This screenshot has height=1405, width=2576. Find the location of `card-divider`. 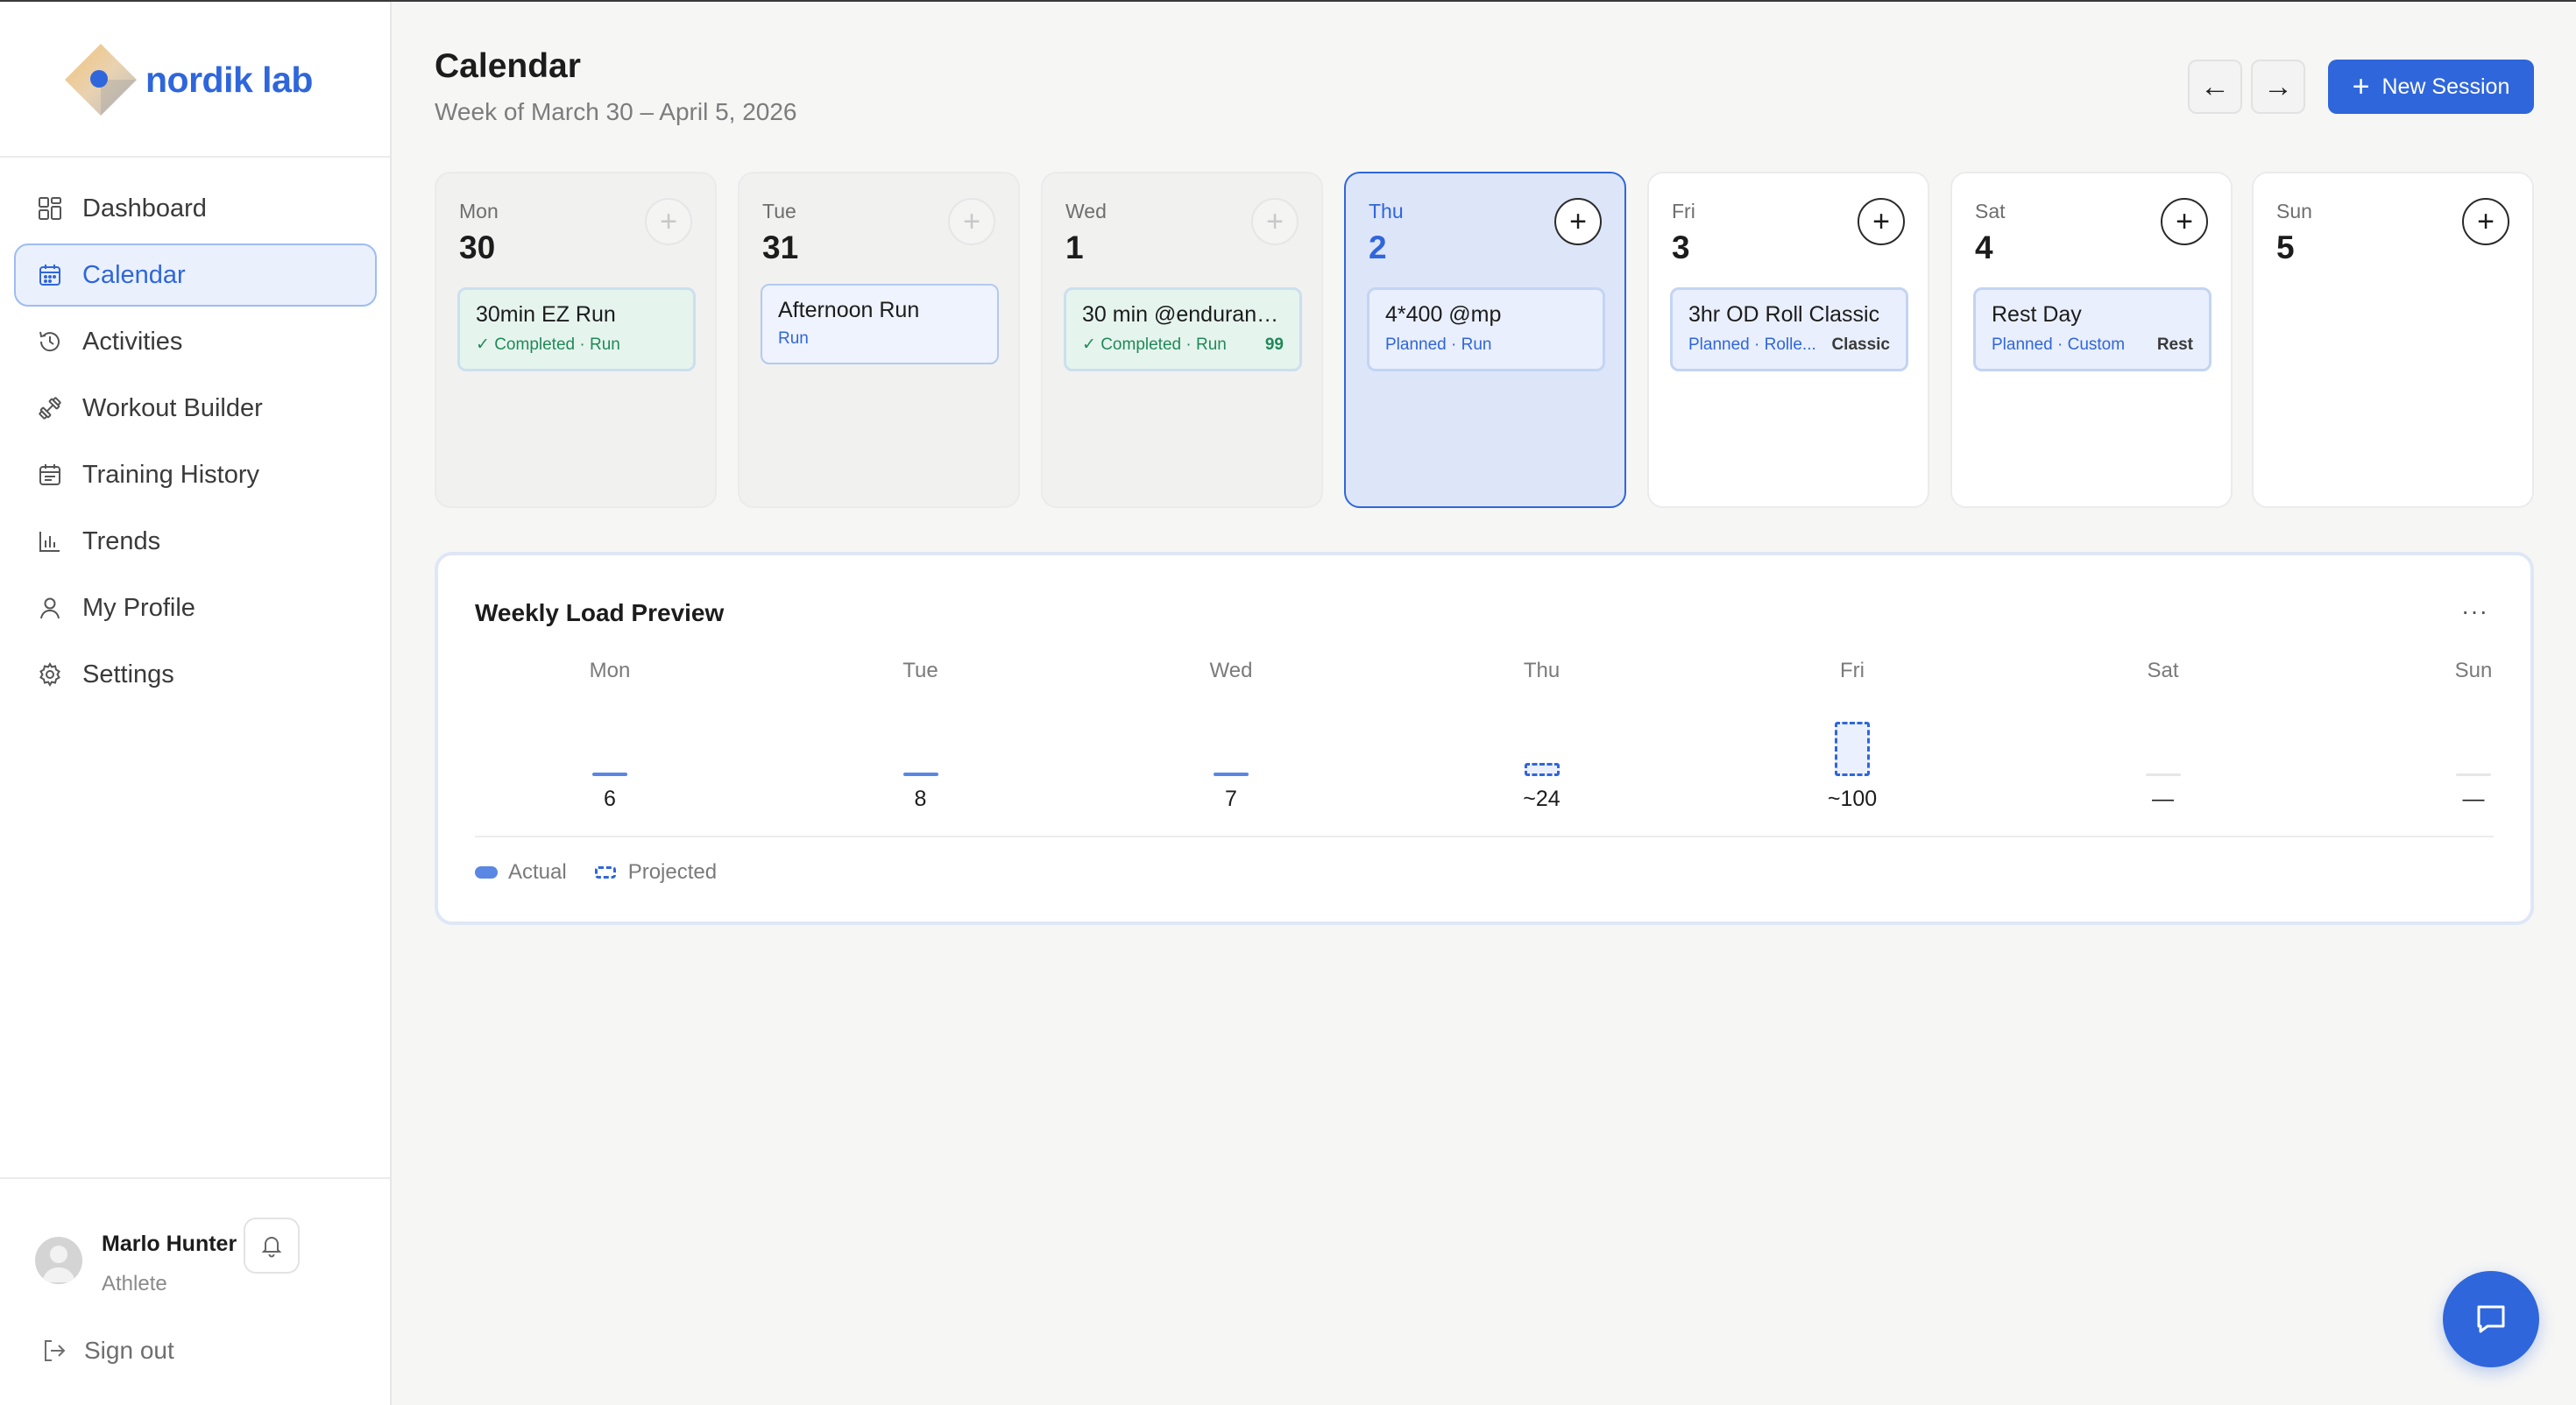

card-divider is located at coordinates (1484, 836).